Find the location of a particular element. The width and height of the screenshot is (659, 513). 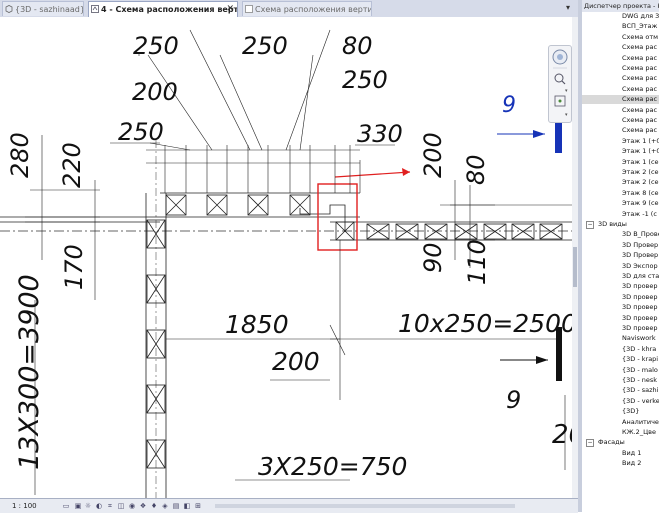

tree-item-label: 3D Экспор is located at coordinates (640, 265).